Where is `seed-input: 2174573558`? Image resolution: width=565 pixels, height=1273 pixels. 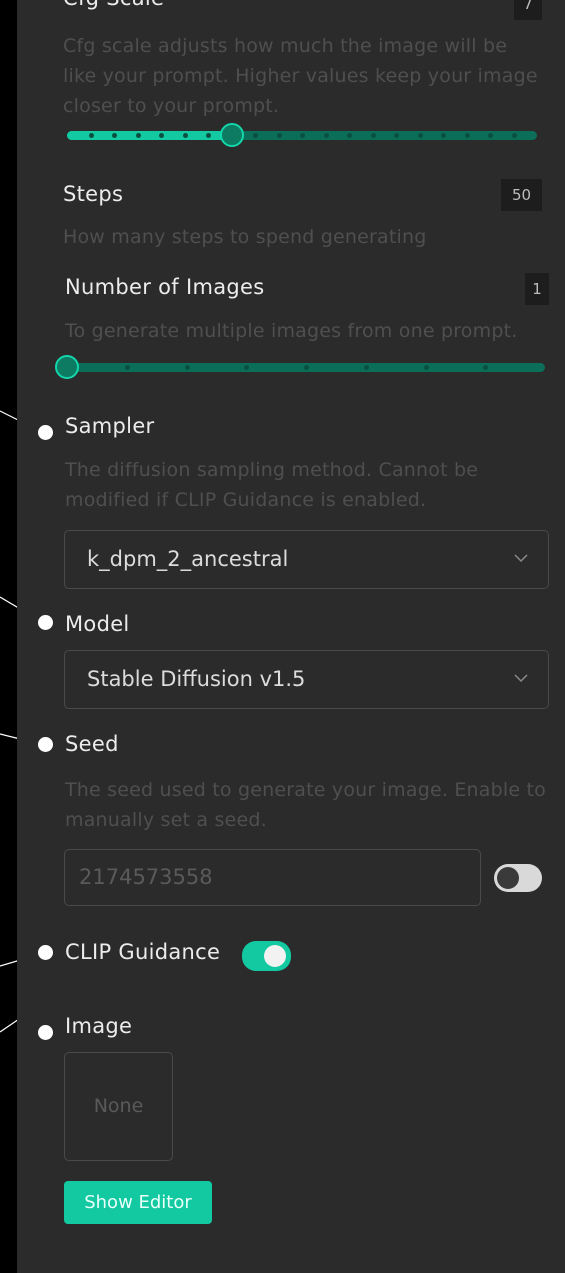 seed-input: 2174573558 is located at coordinates (272, 877).